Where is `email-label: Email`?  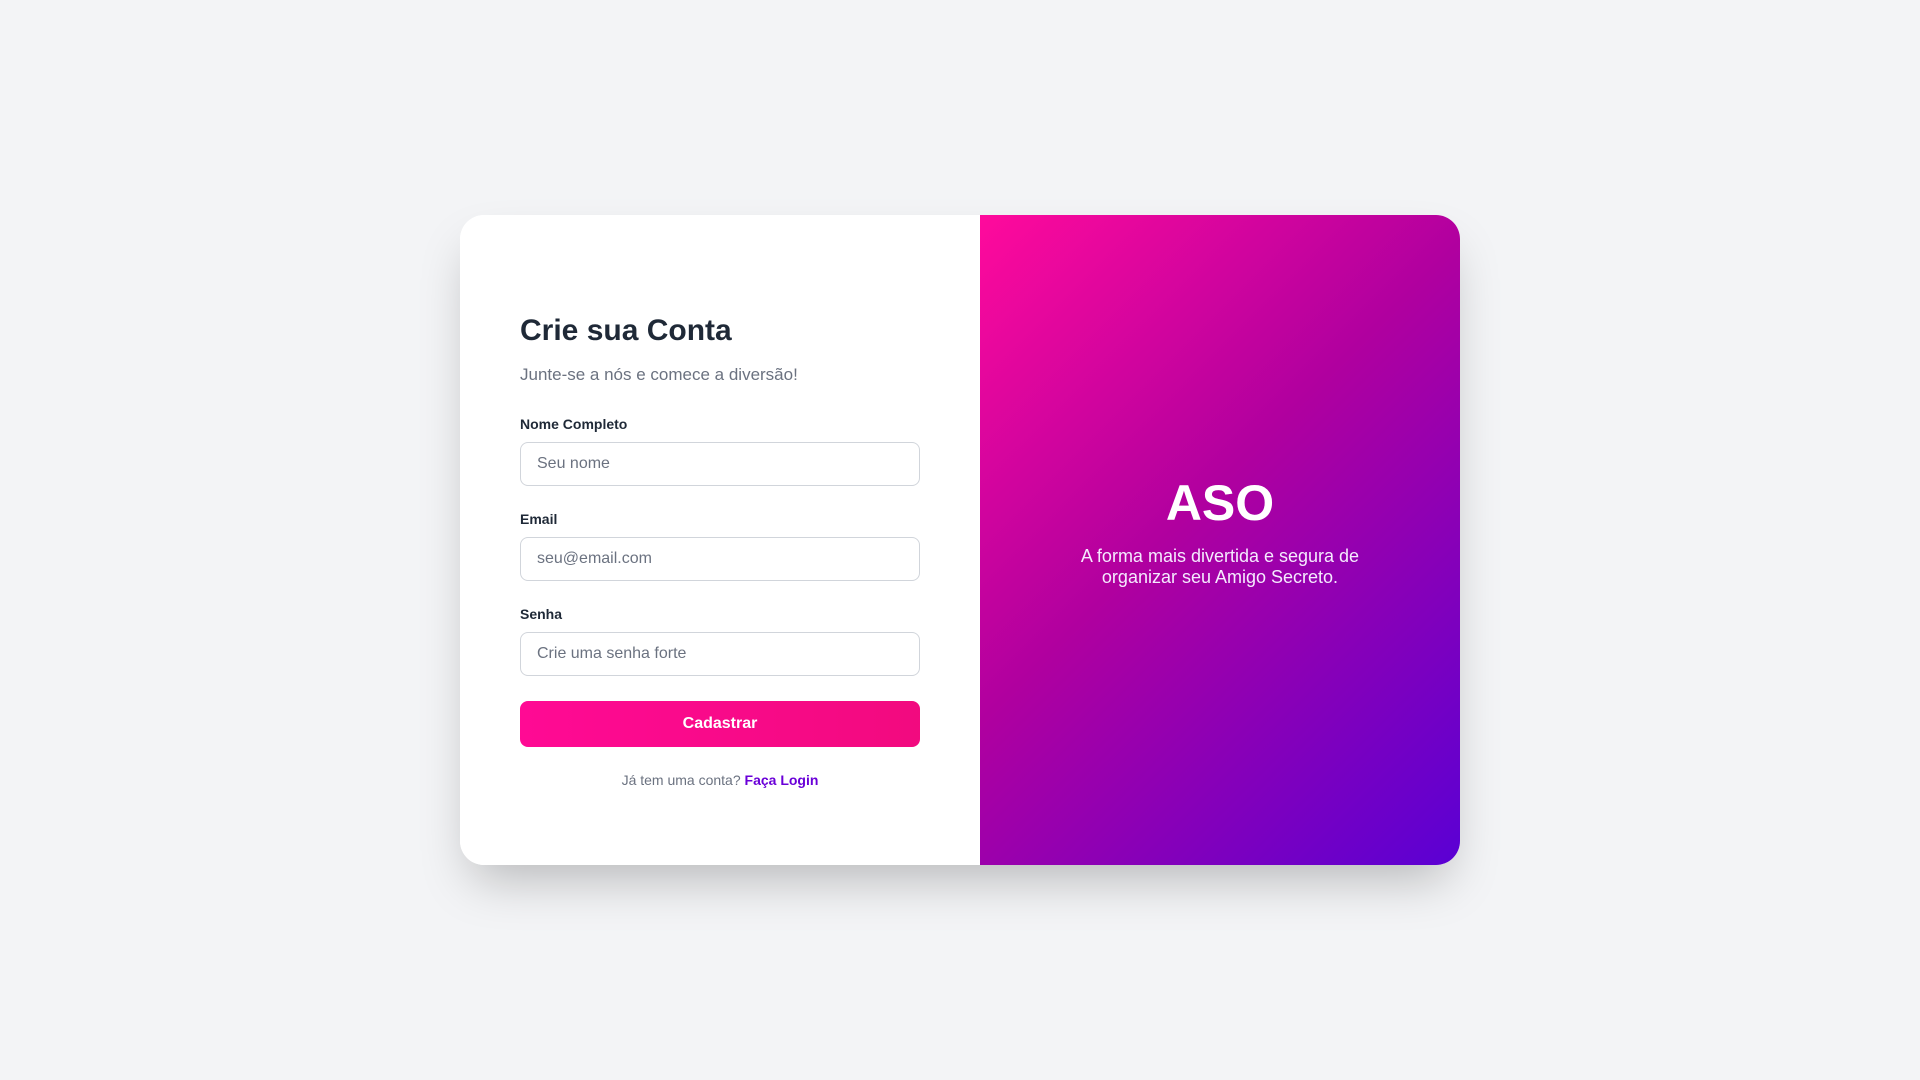
email-label: Email is located at coordinates (539, 519).